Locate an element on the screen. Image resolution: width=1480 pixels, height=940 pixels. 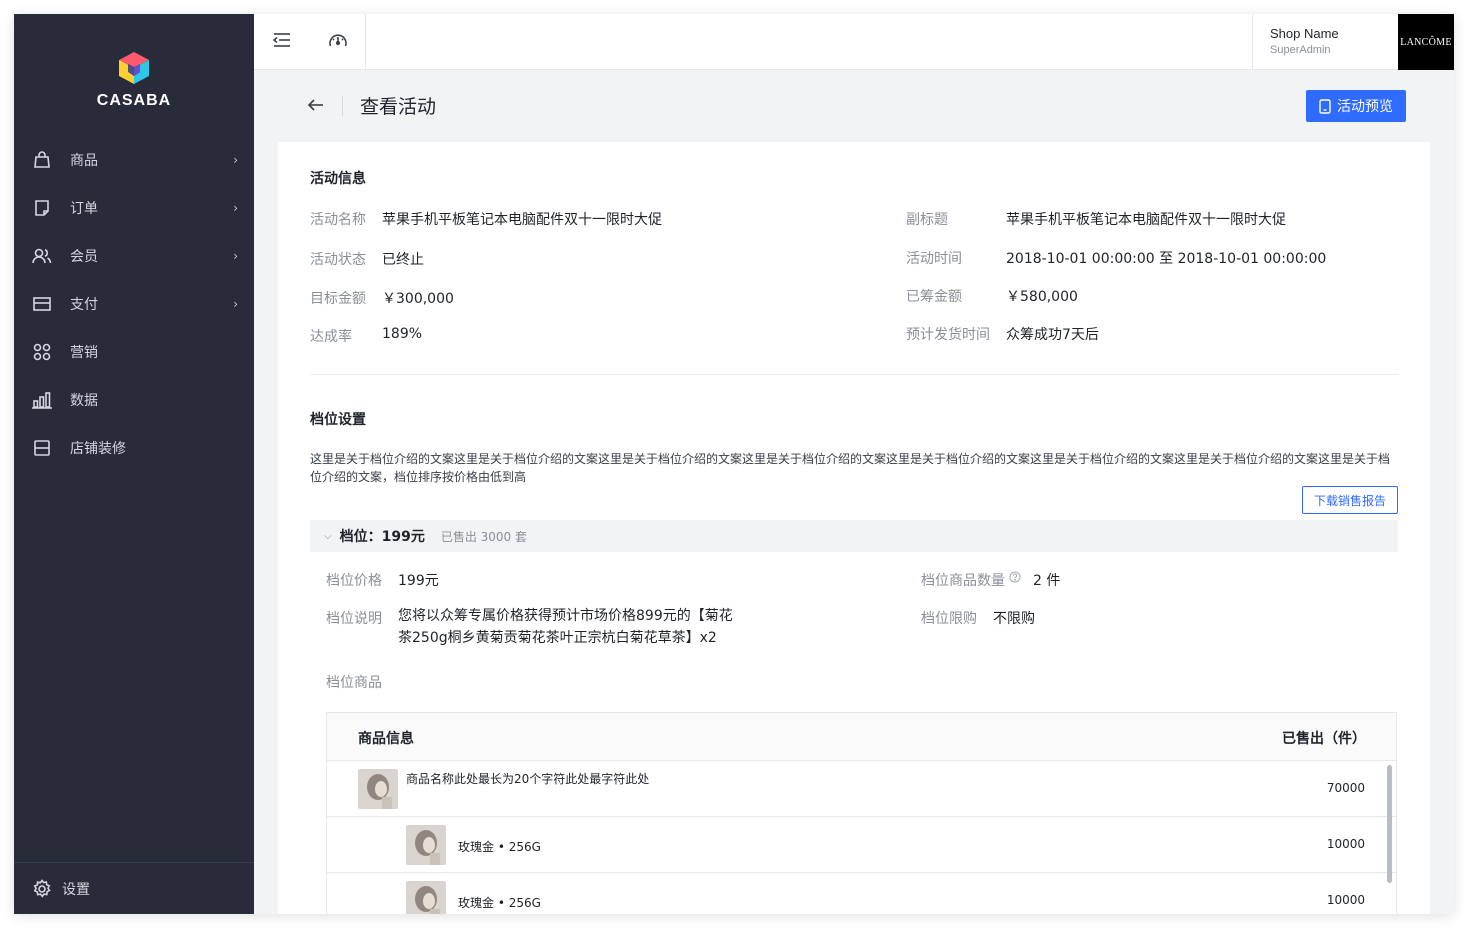
field-label: 活动名称 is located at coordinates (338, 220).